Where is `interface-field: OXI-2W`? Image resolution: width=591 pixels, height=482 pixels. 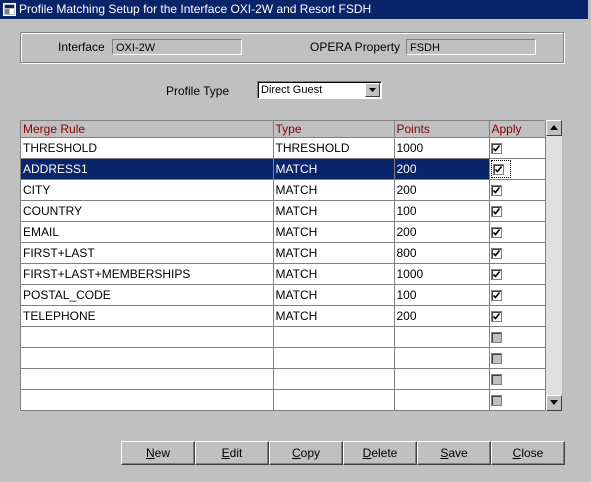
interface-field: OXI-2W is located at coordinates (177, 47).